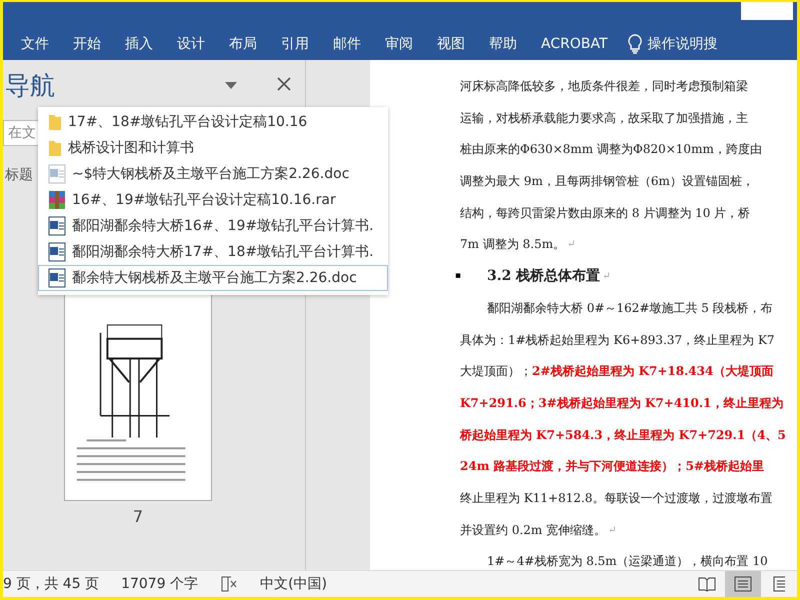 The width and height of the screenshot is (800, 600). I want to click on text-run: 24m 路基段过渡，并与下河便道连接）；5#栈桥起始里, so click(612, 467).